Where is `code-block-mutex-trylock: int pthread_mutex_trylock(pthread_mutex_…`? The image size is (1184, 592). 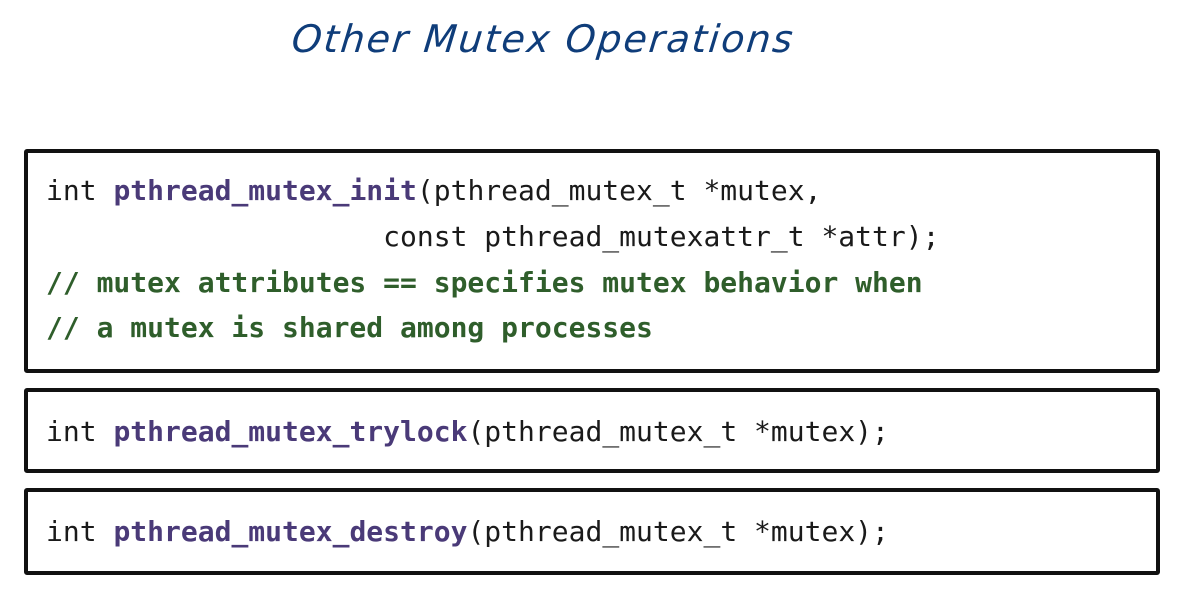 code-block-mutex-trylock: int pthread_mutex_trylock(pthread_mutex_… is located at coordinates (592, 430).